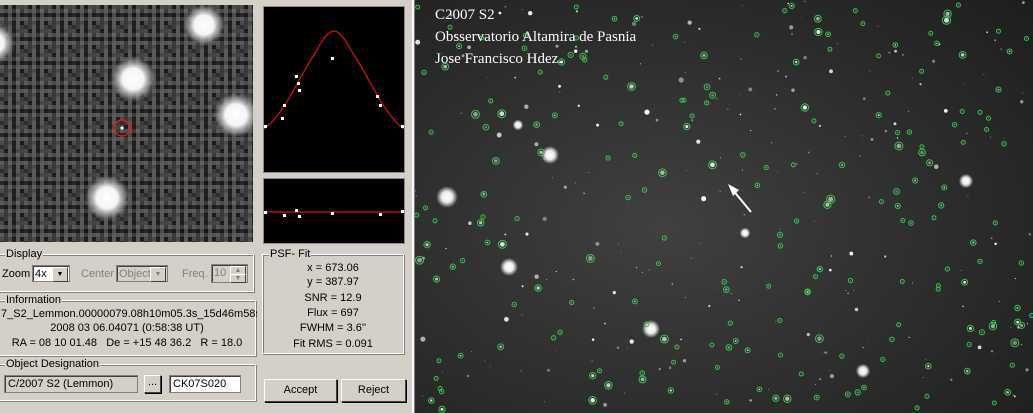  I want to click on spin-down-icon: ▼, so click(238, 278).